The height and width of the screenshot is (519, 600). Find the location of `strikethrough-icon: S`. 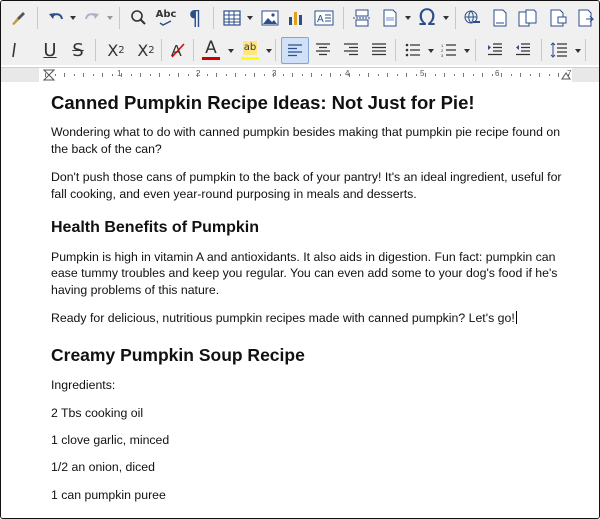

strikethrough-icon: S is located at coordinates (78, 50).